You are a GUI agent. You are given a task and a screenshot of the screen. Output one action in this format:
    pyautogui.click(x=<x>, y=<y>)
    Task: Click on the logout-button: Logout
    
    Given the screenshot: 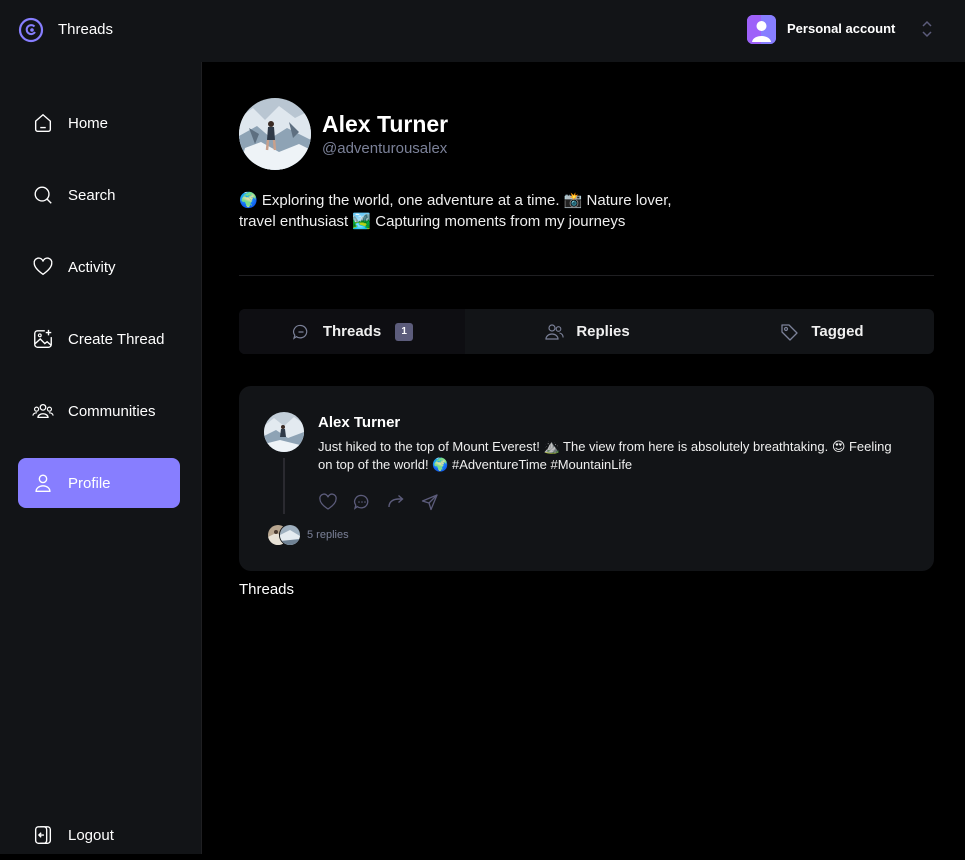 What is the action you would take?
    pyautogui.click(x=99, y=835)
    